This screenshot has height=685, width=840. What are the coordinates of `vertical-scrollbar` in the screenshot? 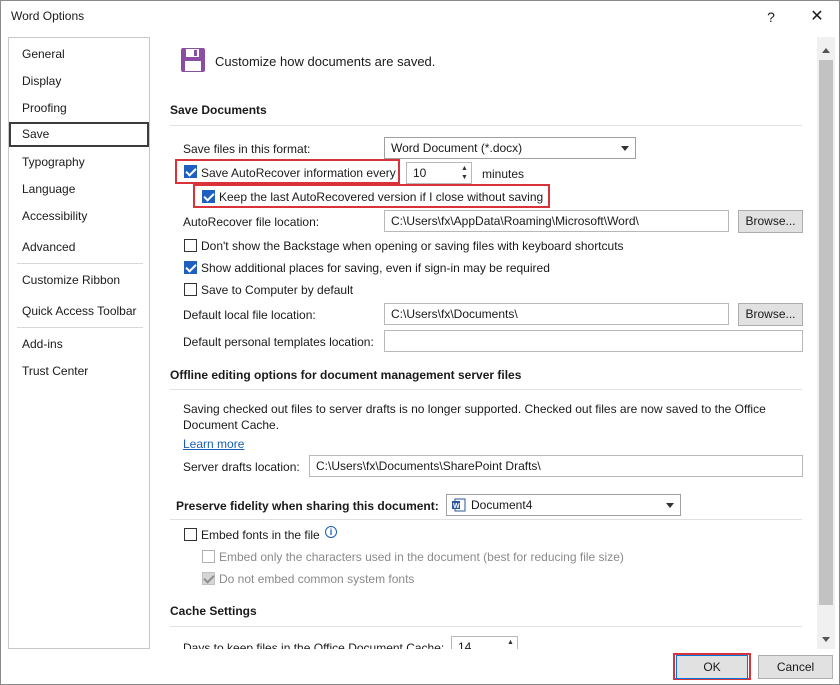 It's located at (826, 343).